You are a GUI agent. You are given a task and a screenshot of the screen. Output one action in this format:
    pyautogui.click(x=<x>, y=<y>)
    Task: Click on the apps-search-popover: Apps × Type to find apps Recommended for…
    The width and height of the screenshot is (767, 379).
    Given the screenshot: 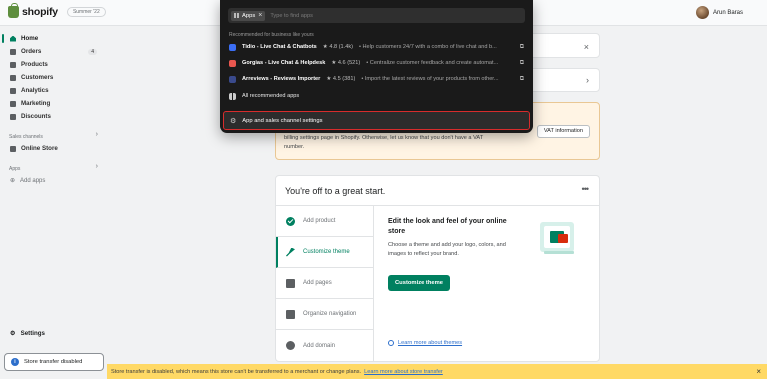 What is the action you would take?
    pyautogui.click(x=376, y=66)
    